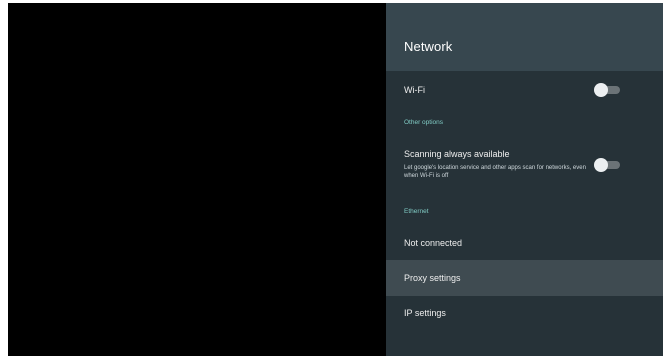 The height and width of the screenshot is (356, 663). What do you see at coordinates (416, 211) in the screenshot?
I see `ethernet-header: Ethernet` at bounding box center [416, 211].